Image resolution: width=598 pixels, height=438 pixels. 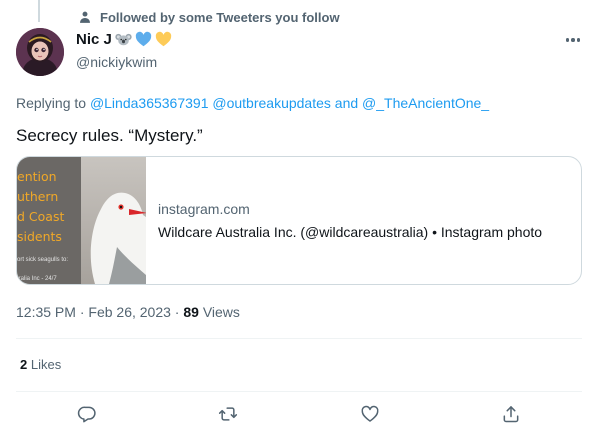 I want to click on mention-link: @outbreakupdates, so click(x=271, y=103).